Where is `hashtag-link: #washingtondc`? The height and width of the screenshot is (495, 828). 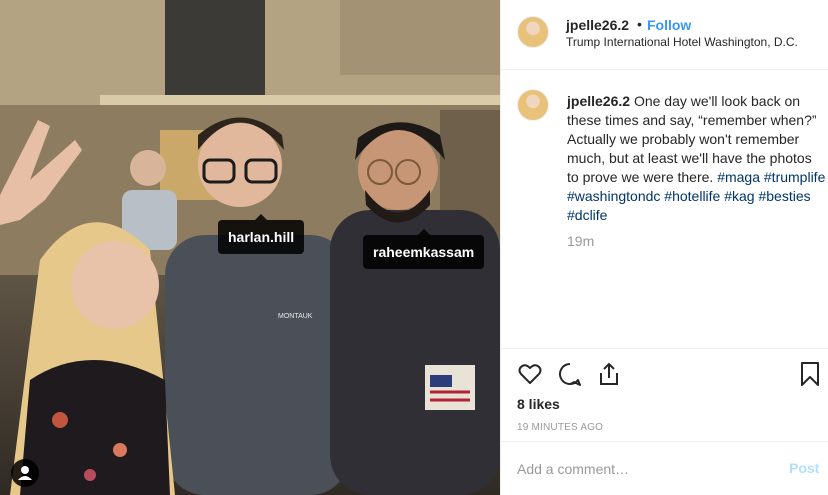
hashtag-link: #washingtondc is located at coordinates (613, 196).